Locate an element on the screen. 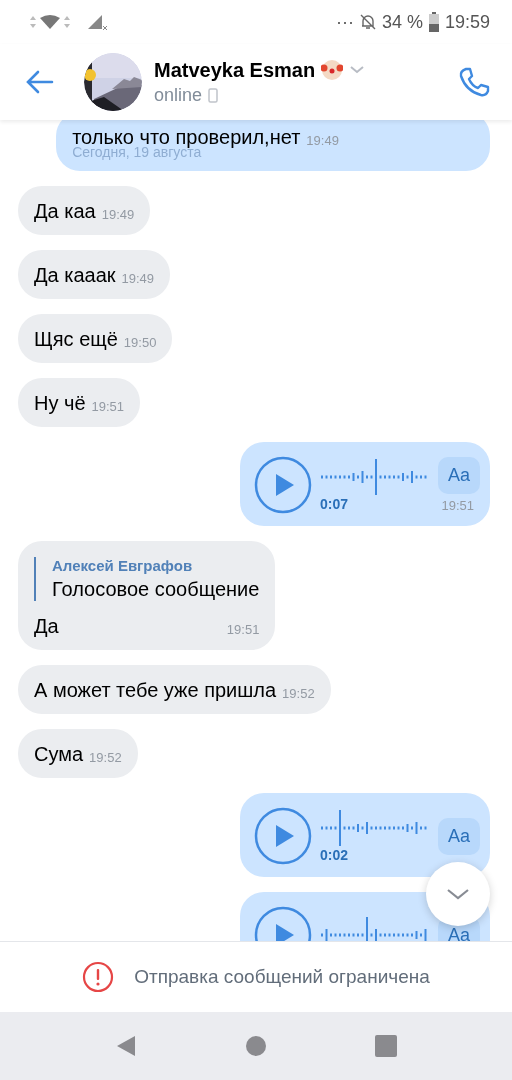 The height and width of the screenshot is (1080, 512). phone-icon is located at coordinates (213, 95).